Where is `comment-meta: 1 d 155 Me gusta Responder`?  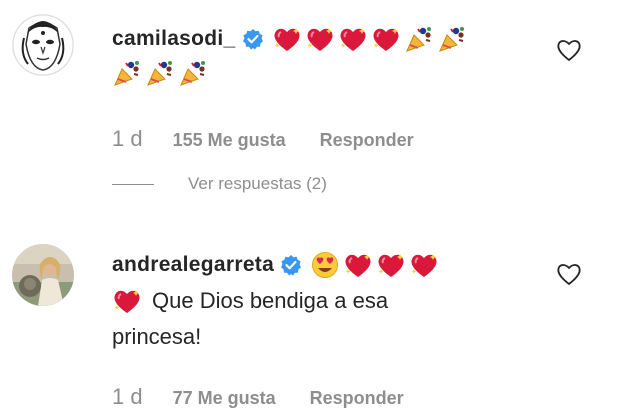 comment-meta: 1 d 155 Me gusta Responder is located at coordinates (263, 139).